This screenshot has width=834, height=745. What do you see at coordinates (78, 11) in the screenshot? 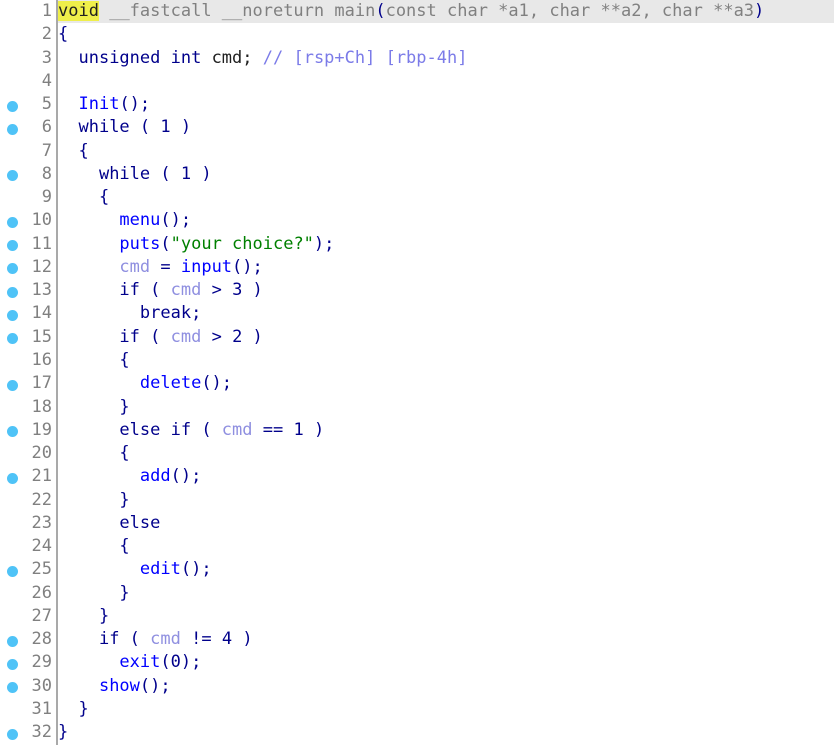
I see `code-token: void` at bounding box center [78, 11].